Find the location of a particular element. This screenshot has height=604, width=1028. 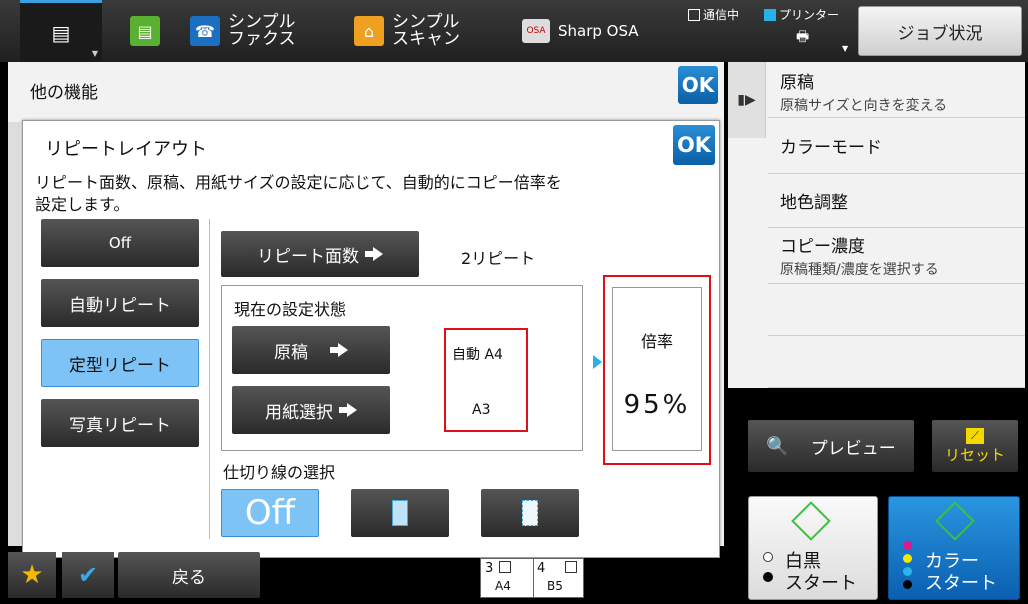

pointer-arrow-icon is located at coordinates (597, 362).